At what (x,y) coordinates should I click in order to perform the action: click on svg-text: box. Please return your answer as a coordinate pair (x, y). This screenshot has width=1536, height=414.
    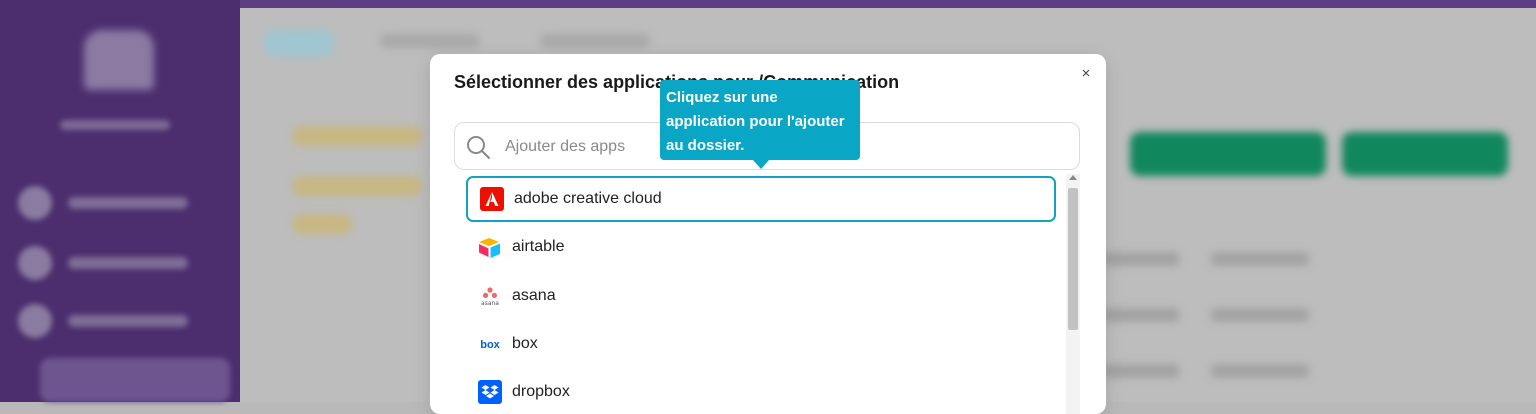
    Looking at the image, I should click on (490, 345).